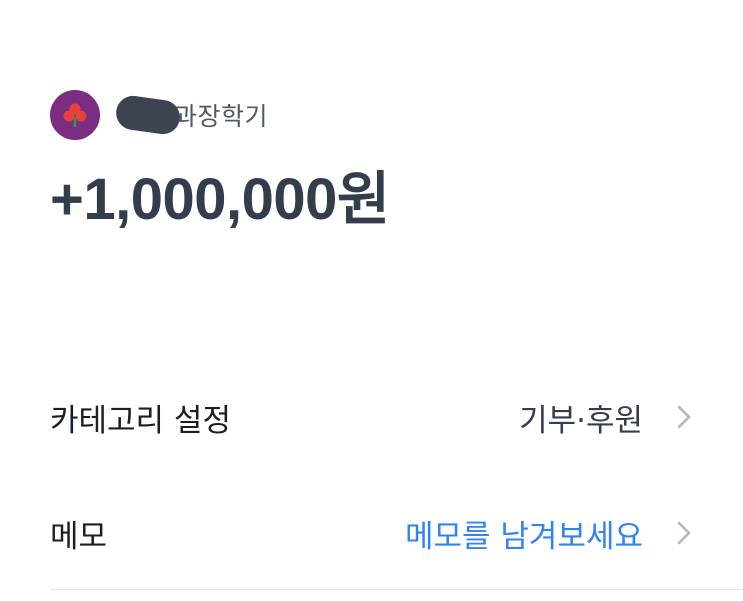 The height and width of the screenshot is (601, 743). I want to click on memo-value-group: 메모를 남겨보세요, so click(550, 533).